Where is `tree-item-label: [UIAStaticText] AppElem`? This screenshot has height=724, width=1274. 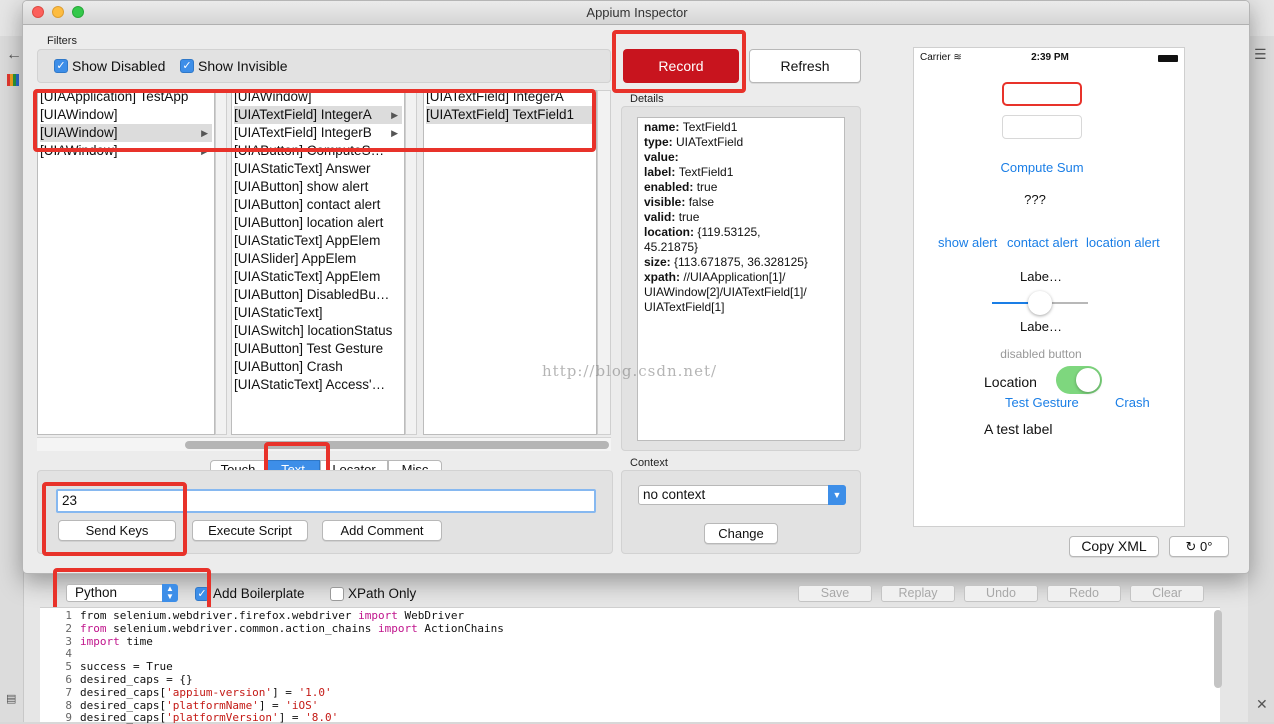 tree-item-label: [UIAStaticText] AppElem is located at coordinates (307, 276).